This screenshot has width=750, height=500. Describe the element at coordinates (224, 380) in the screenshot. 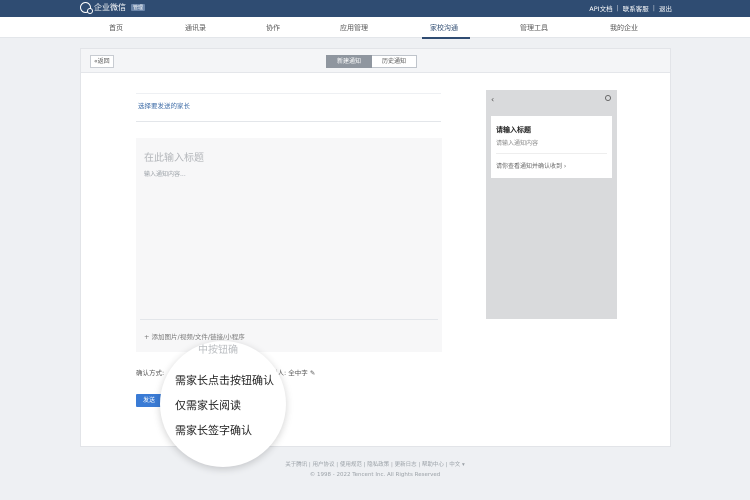

I see `option-click-confirm: 需家长点击按钮确认` at that location.